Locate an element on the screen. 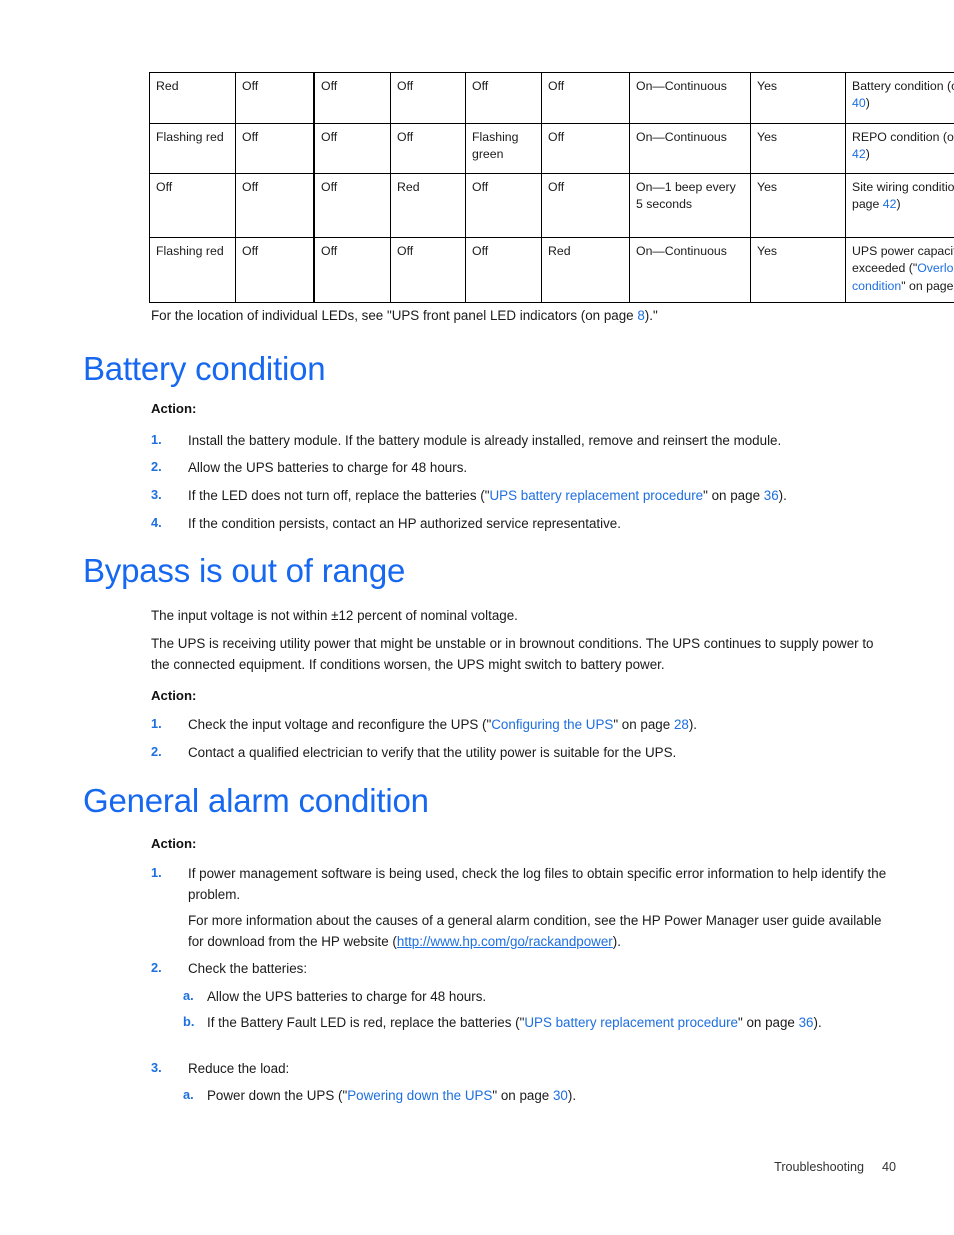 This screenshot has width=954, height=1235. sub-list-letter: a. is located at coordinates (188, 1094).